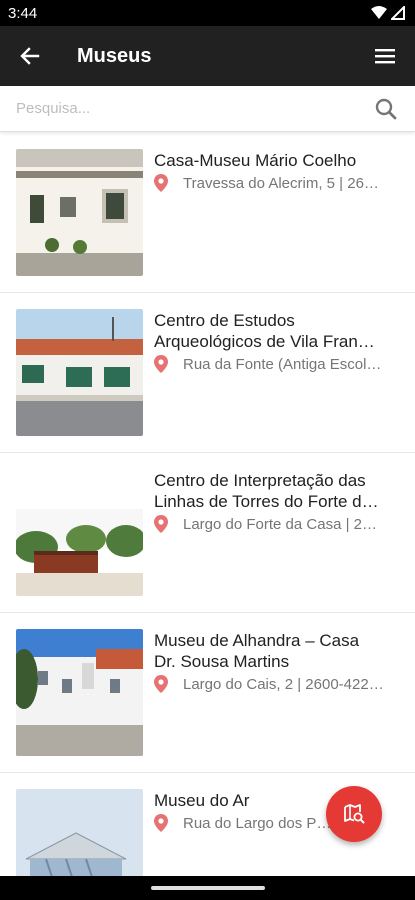 The height and width of the screenshot is (900, 415). What do you see at coordinates (379, 12) in the screenshot?
I see `wifi-icon` at bounding box center [379, 12].